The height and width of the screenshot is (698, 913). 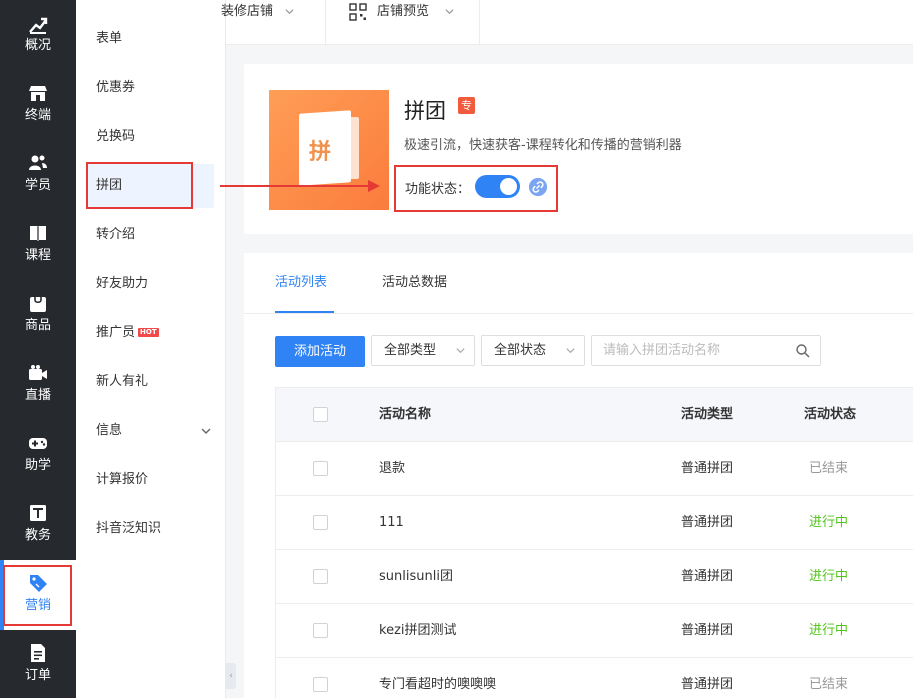 What do you see at coordinates (301, 283) in the screenshot?
I see `tab-activity-list: 活动列表` at bounding box center [301, 283].